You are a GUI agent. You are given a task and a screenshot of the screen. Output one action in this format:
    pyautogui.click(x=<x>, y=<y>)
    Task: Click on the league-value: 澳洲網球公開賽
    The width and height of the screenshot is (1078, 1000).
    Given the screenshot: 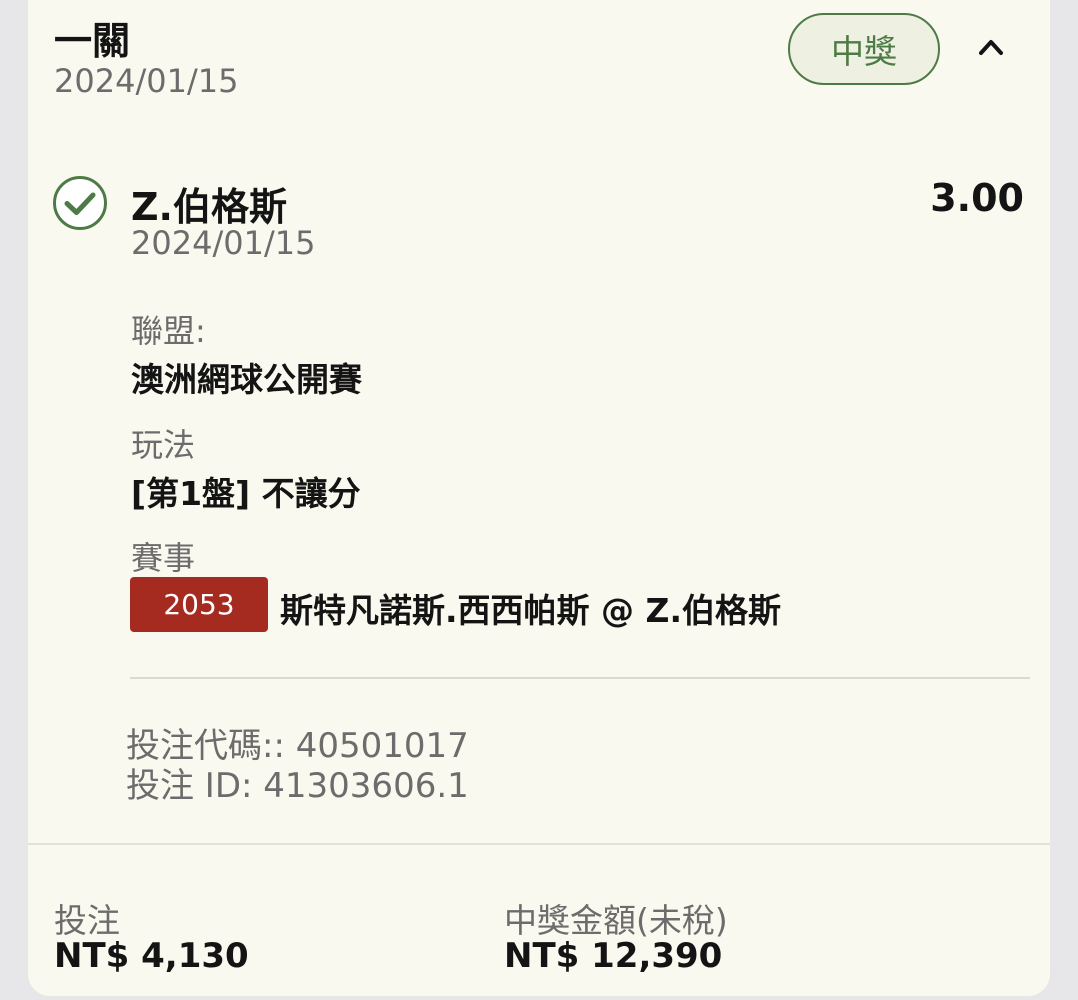 What is the action you would take?
    pyautogui.click(x=246, y=379)
    